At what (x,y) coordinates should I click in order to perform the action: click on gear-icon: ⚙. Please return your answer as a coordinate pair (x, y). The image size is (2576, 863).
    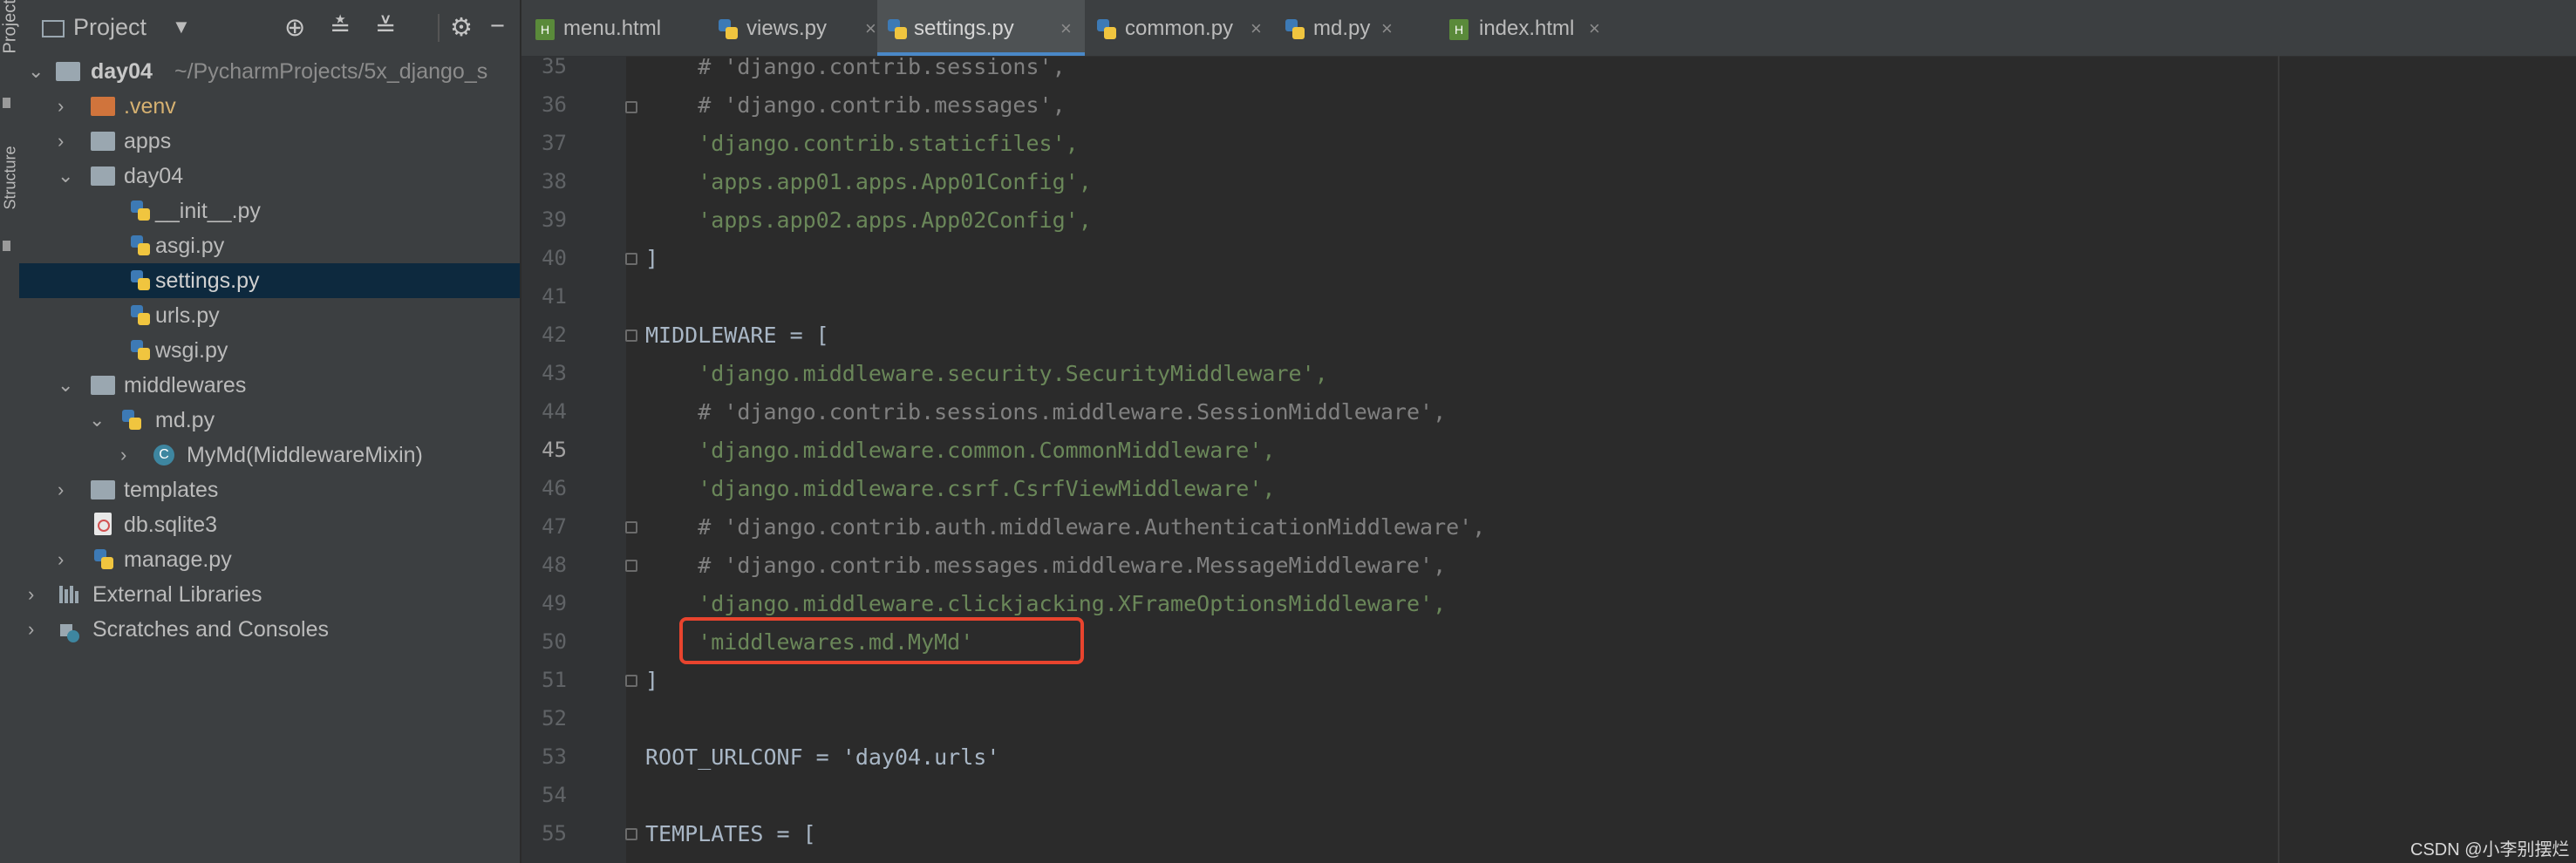
    Looking at the image, I should click on (462, 27).